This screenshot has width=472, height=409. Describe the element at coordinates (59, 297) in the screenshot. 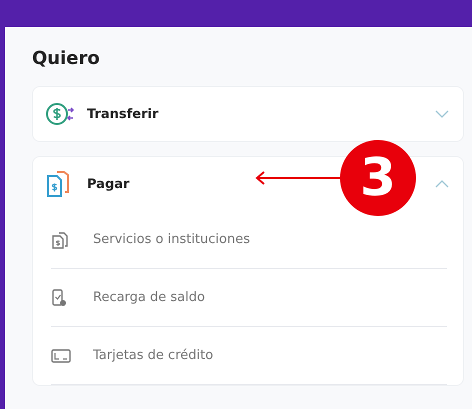

I see `phone-icon` at that location.